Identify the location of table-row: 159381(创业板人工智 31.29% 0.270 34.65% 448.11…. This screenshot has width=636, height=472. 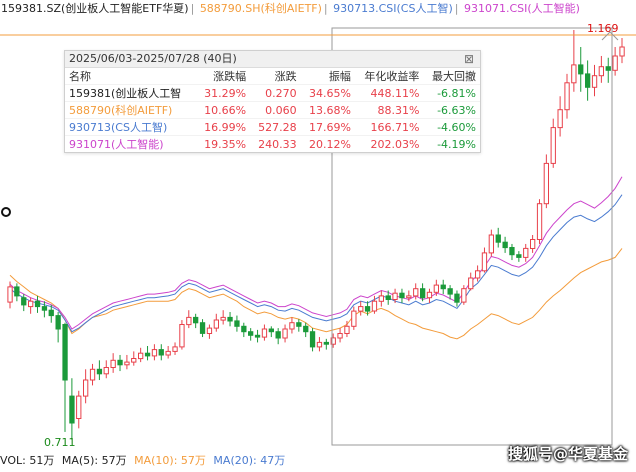
(272, 93).